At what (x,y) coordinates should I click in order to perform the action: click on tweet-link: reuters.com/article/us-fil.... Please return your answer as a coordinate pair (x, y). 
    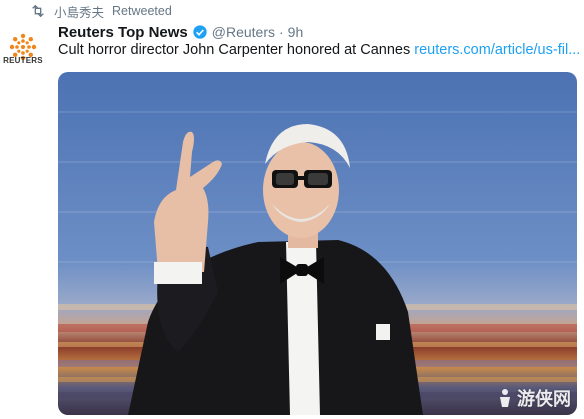
    Looking at the image, I should click on (497, 50).